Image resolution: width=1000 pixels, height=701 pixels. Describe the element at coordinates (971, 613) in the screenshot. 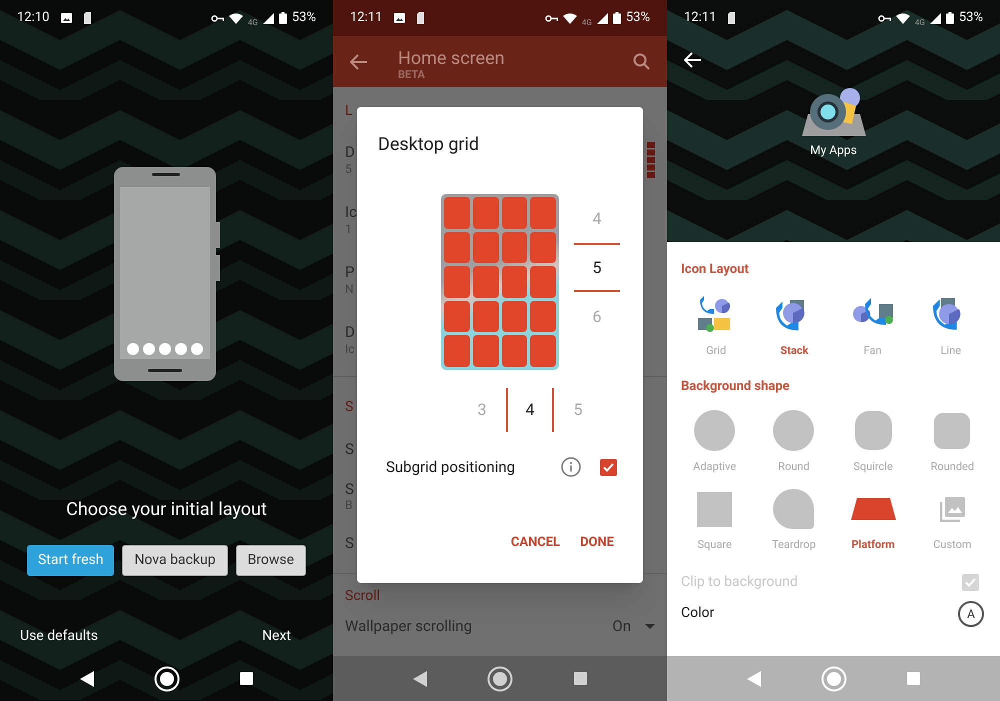

I see `color-swatch: A` at that location.